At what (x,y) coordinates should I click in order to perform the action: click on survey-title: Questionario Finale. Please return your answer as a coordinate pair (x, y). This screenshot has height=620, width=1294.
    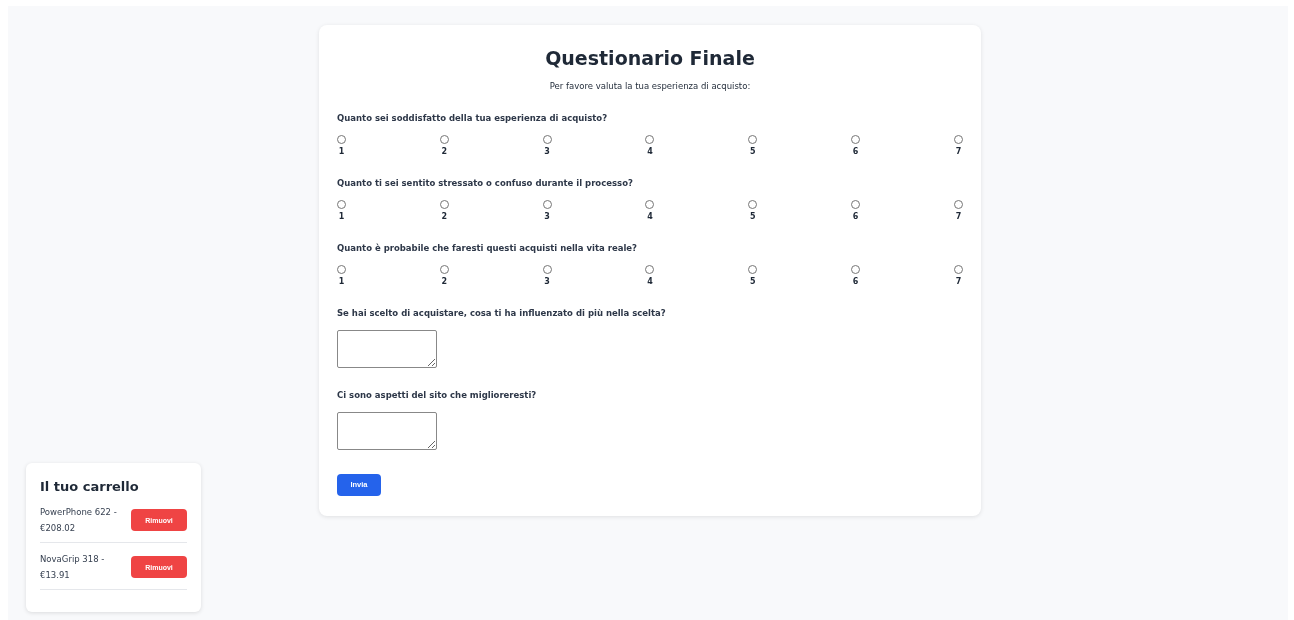
    Looking at the image, I should click on (650, 58).